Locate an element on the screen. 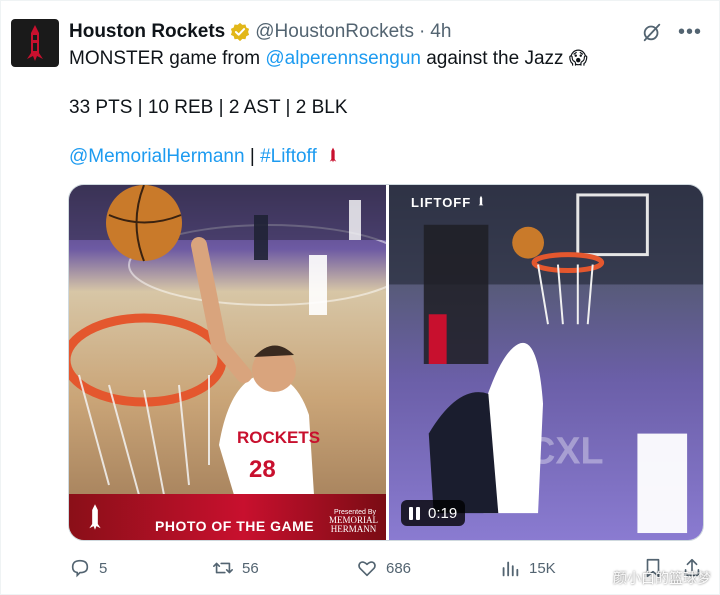 The width and height of the screenshot is (720, 595). tweet-header: Houston Rockets @HoustonRockets · 4h is located at coordinates (260, 32).